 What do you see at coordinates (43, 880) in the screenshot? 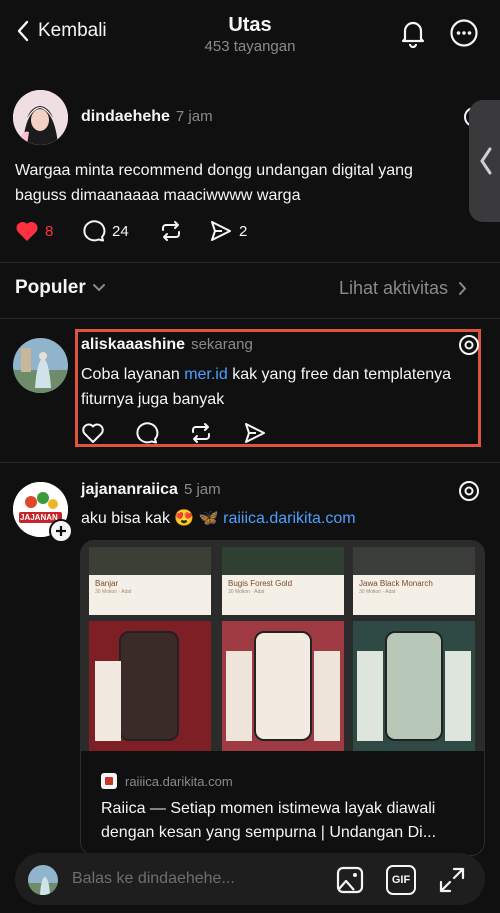
I see `my-avatar` at bounding box center [43, 880].